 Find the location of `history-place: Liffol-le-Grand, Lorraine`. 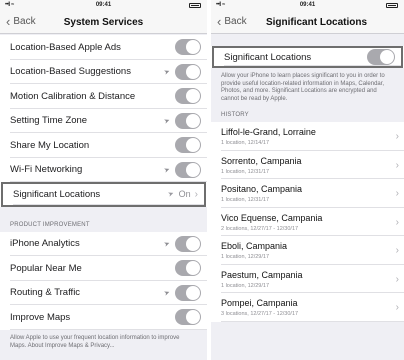

history-place: Liffol-le-Grand, Lorraine is located at coordinates (268, 132).